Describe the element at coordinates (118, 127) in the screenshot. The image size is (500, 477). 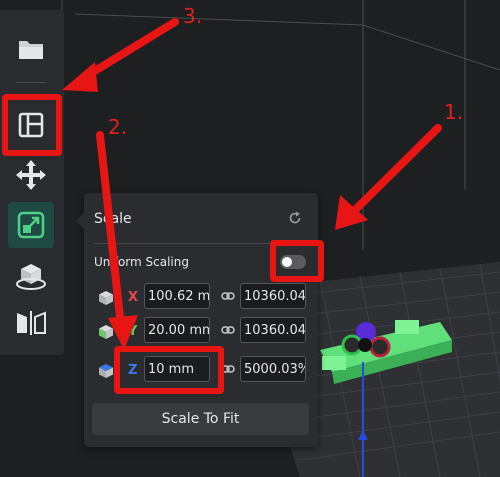
I see `step-2-label: 2.` at that location.